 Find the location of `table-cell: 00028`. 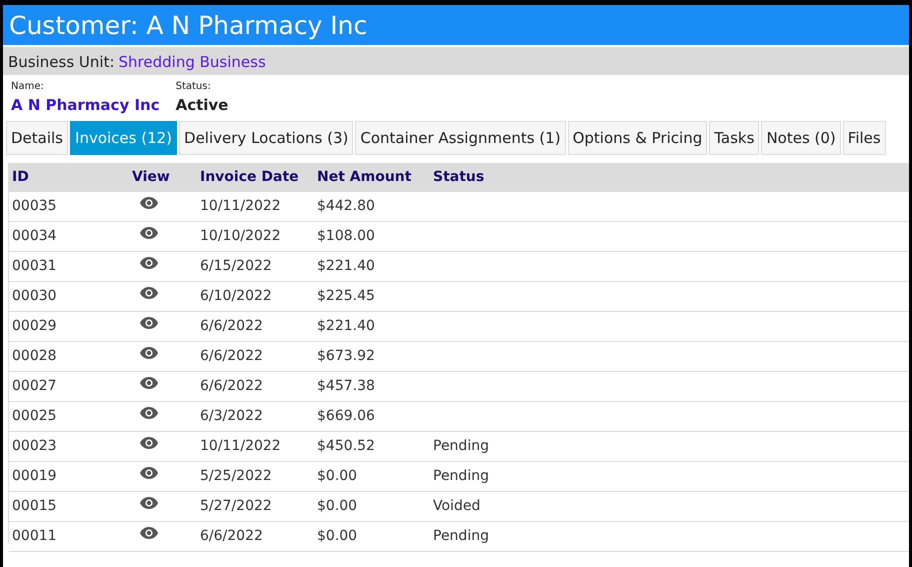

table-cell: 00028 is located at coordinates (69, 356).